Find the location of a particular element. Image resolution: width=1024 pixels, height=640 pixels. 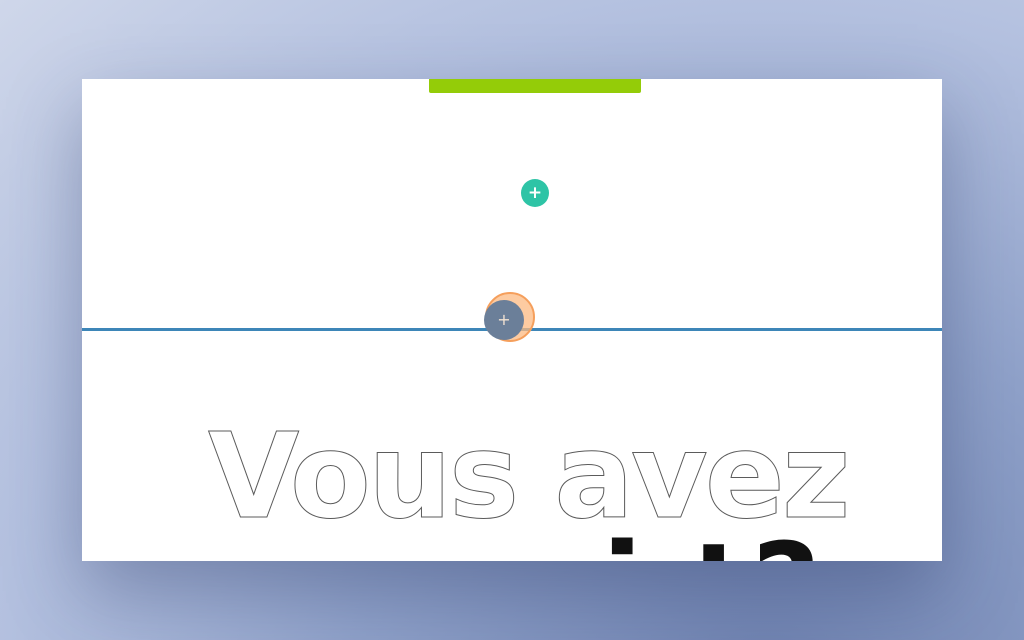

add-section-button: + is located at coordinates (504, 320).